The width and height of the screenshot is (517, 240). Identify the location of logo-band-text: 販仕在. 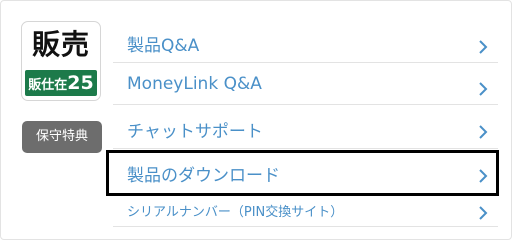
(48, 85).